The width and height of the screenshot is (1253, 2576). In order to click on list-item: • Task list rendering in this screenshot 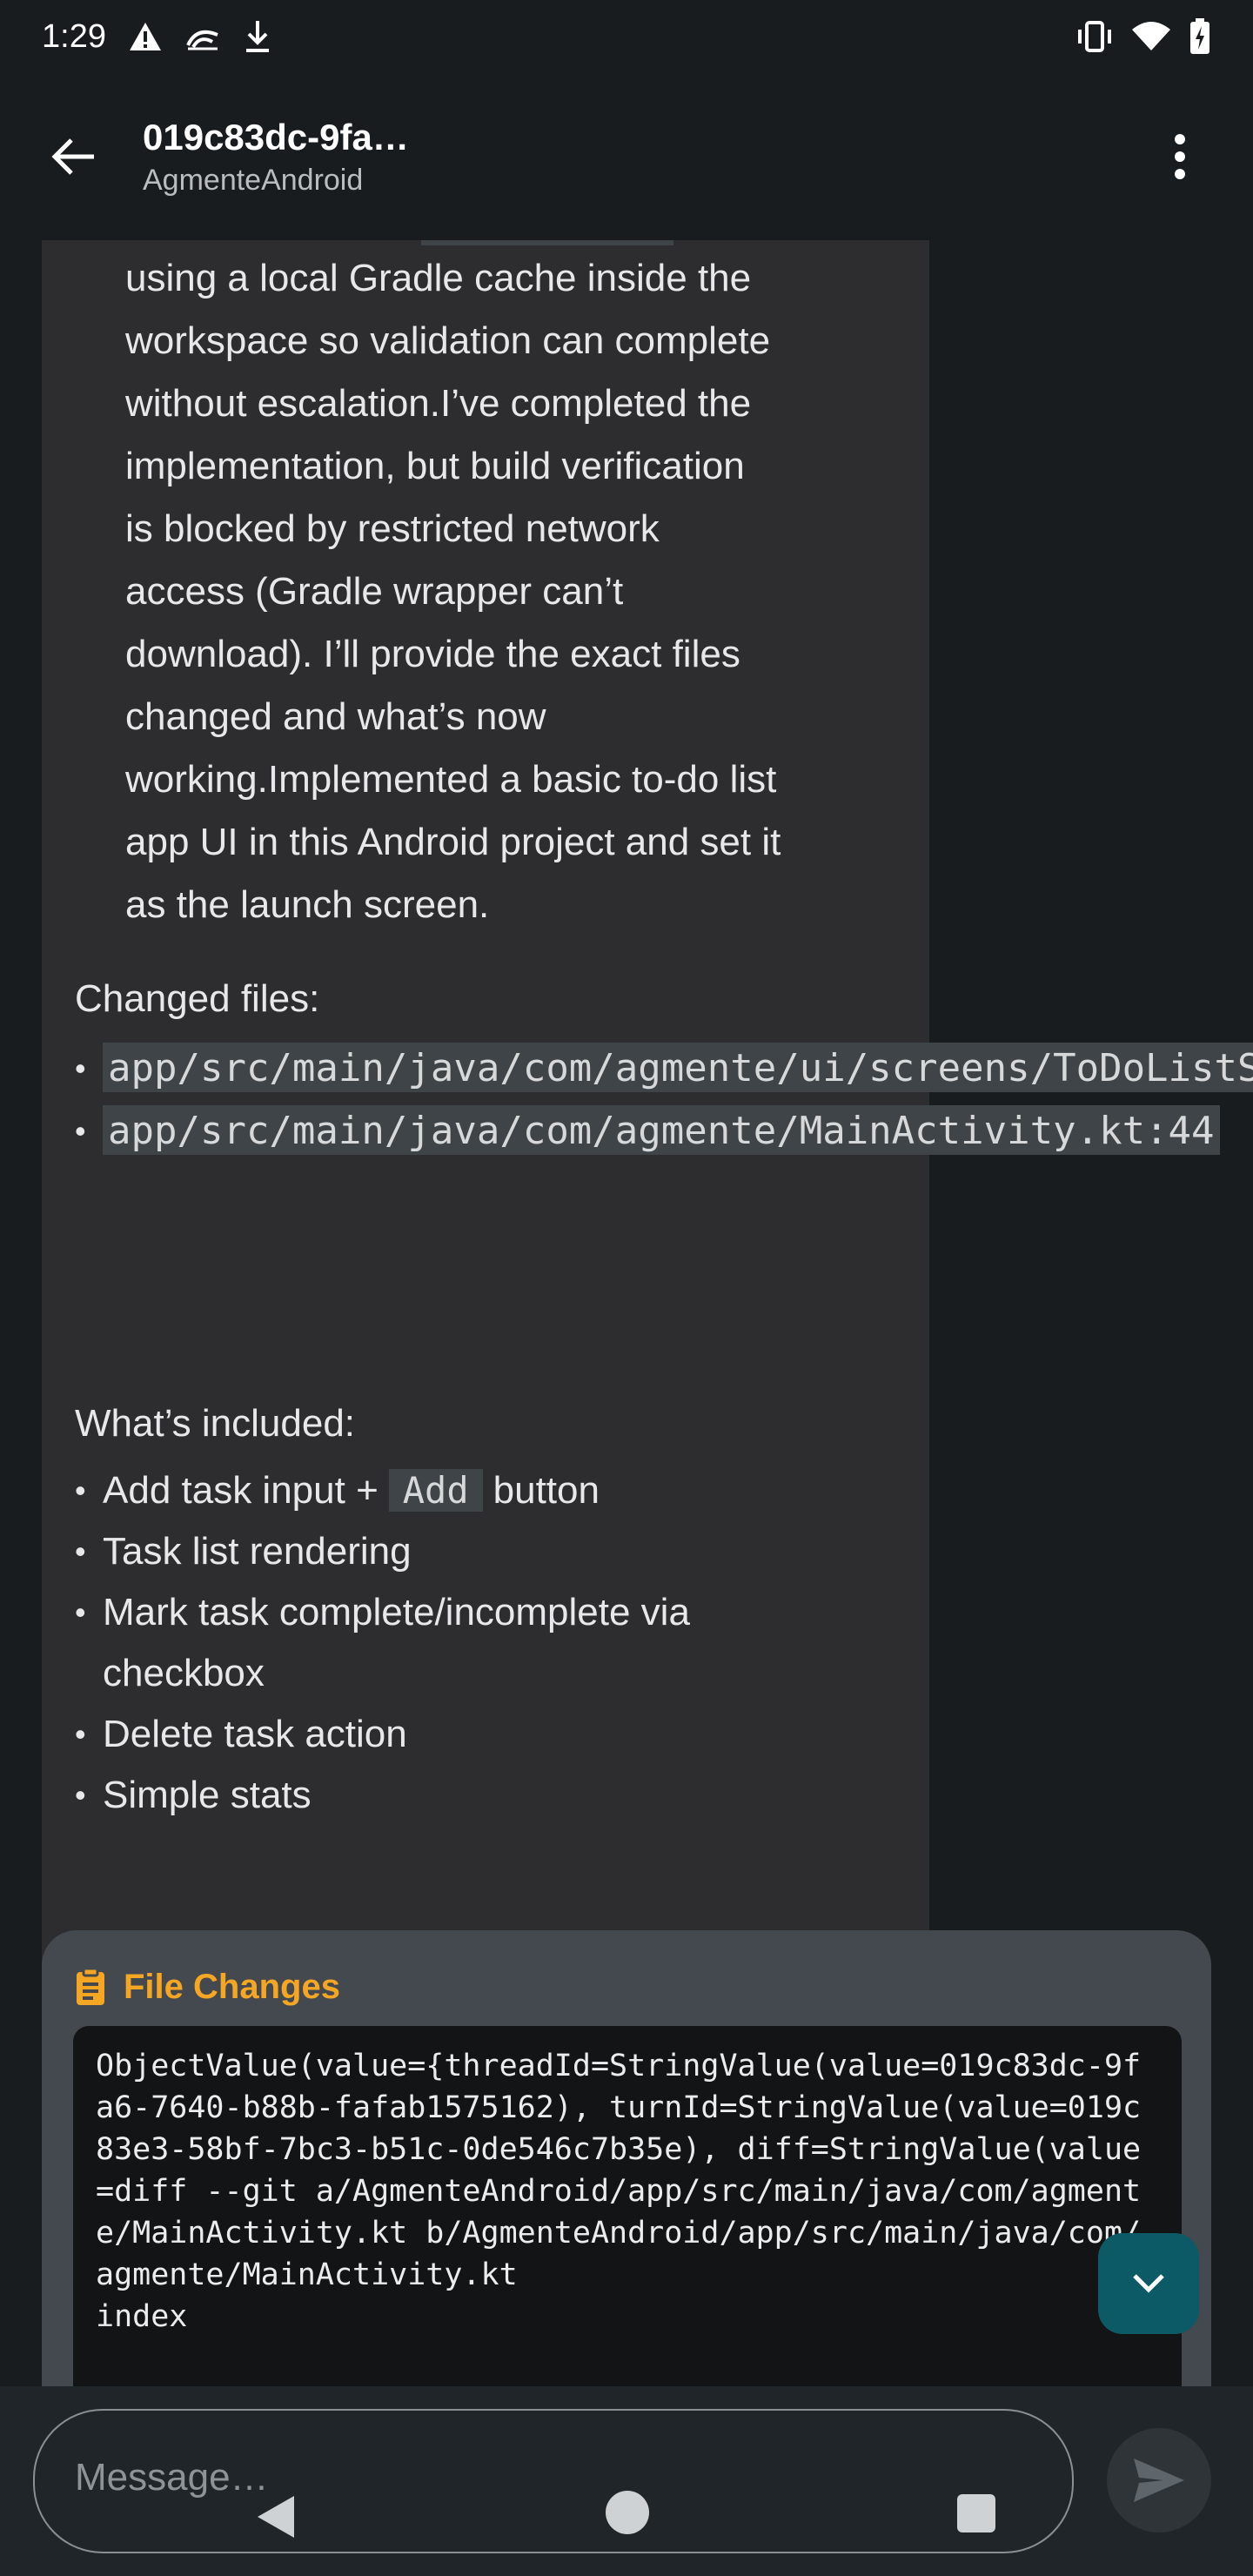, I will do `click(244, 1552)`.